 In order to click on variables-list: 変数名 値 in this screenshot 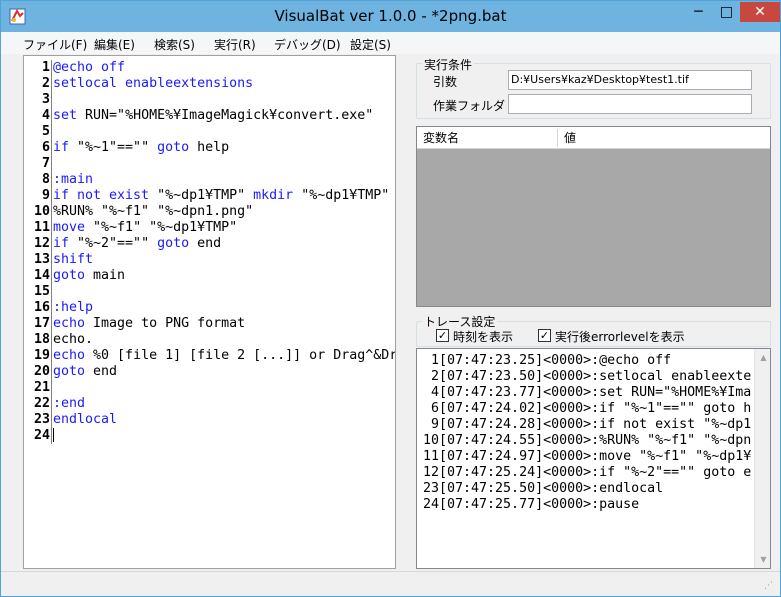, I will do `click(593, 216)`.